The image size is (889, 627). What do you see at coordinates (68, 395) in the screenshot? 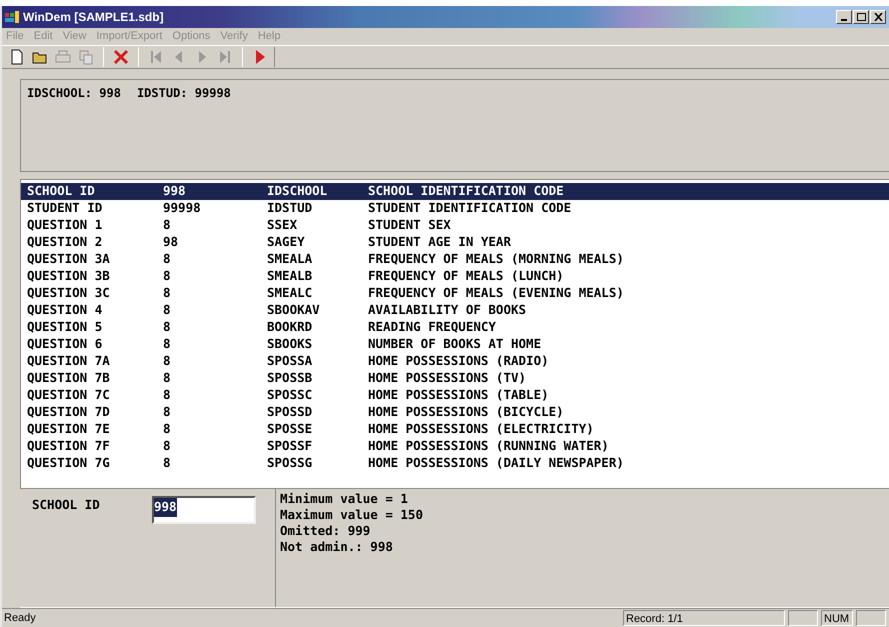
I see `field-label: QUESTION 7C` at bounding box center [68, 395].